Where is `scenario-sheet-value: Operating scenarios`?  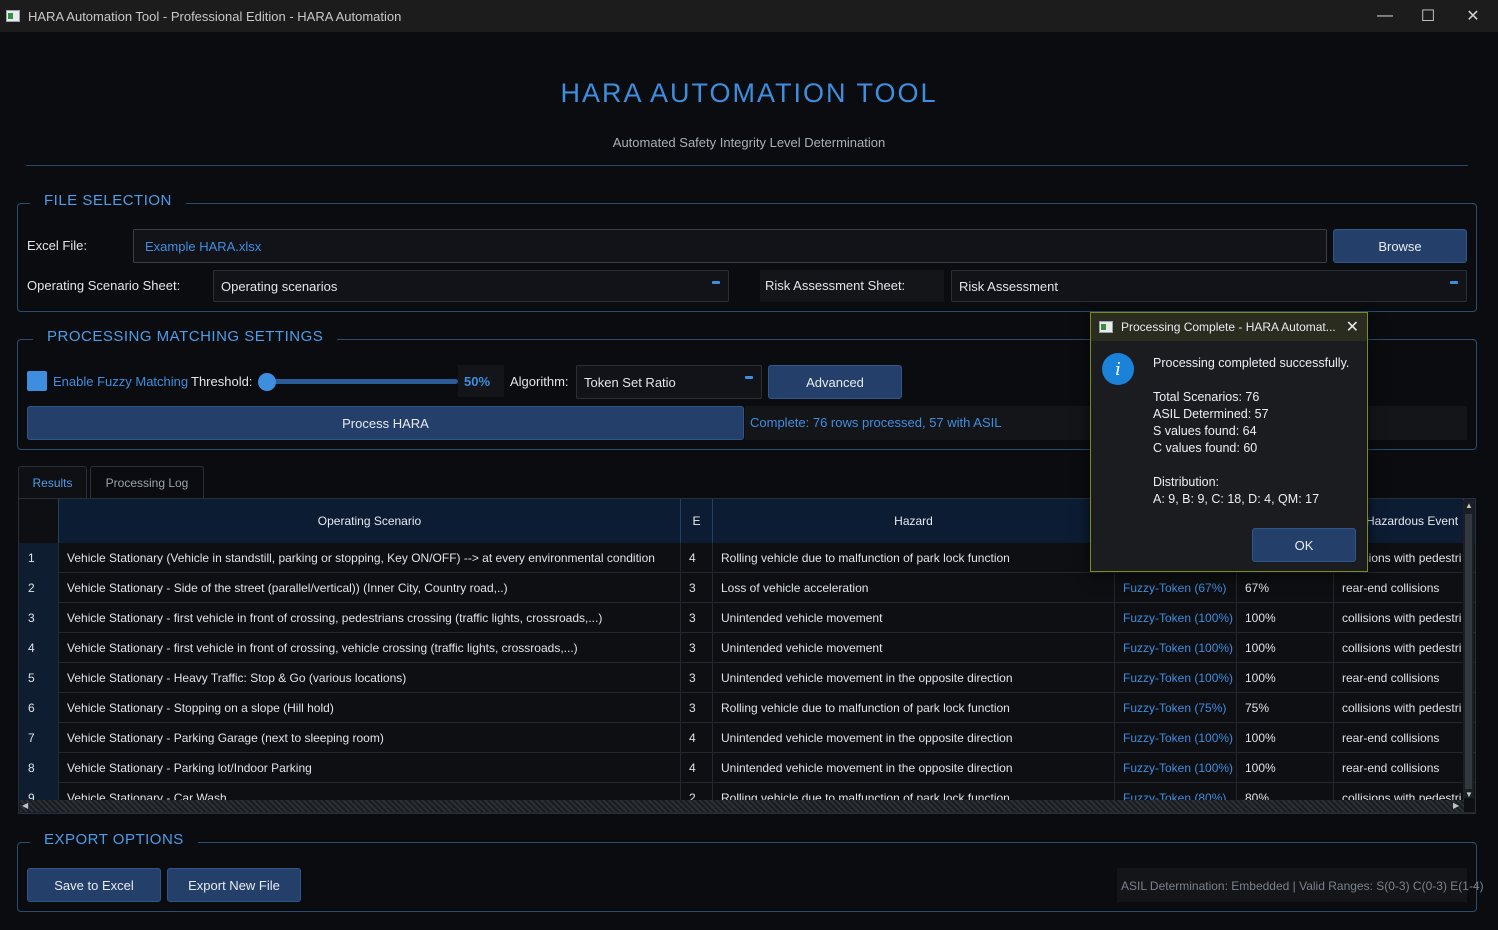 scenario-sheet-value: Operating scenarios is located at coordinates (279, 286).